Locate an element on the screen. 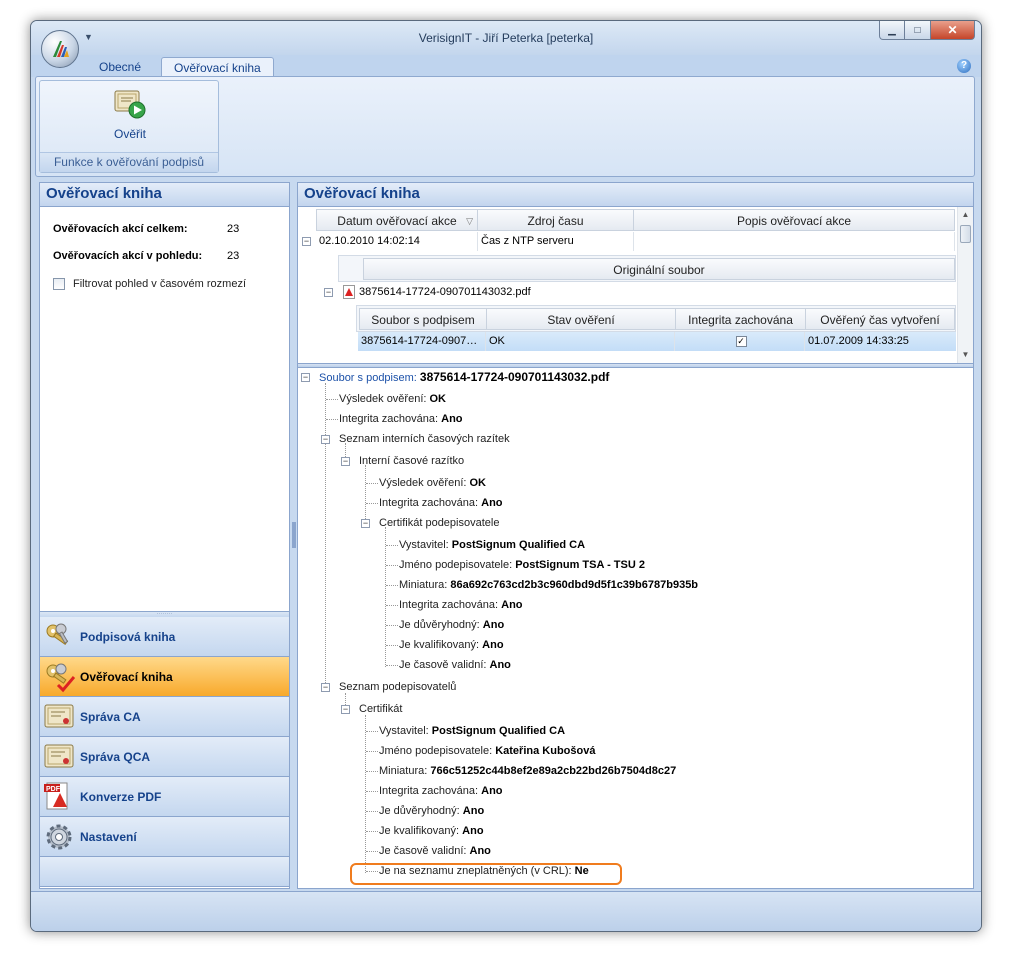  tree-signers-list: Seznam podepisovatelů is located at coordinates (397, 687).